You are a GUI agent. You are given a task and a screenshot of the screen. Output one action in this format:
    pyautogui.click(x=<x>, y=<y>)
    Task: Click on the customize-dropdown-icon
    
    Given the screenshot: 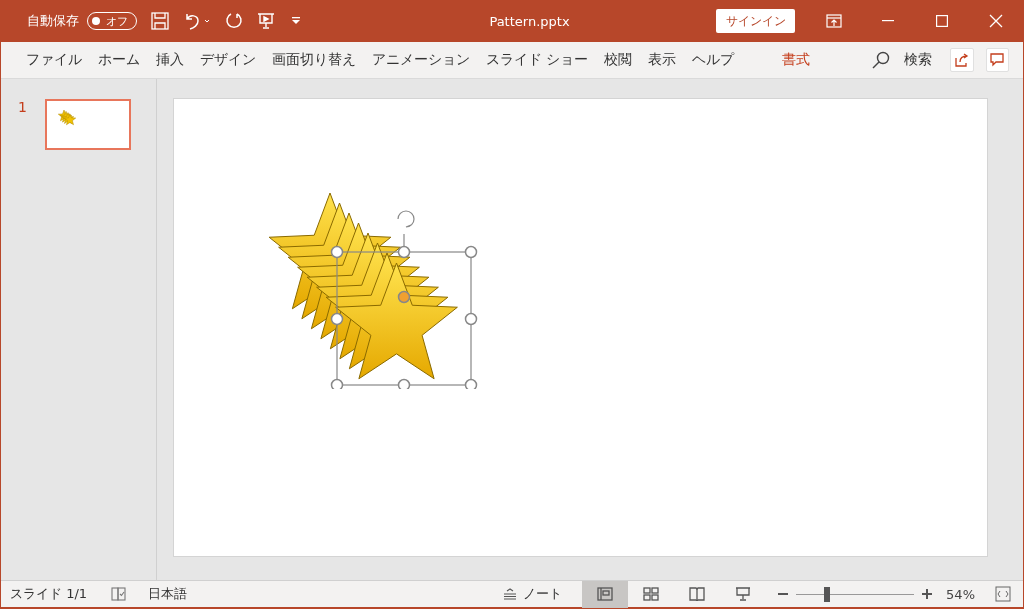 What is the action you would take?
    pyautogui.click(x=296, y=21)
    